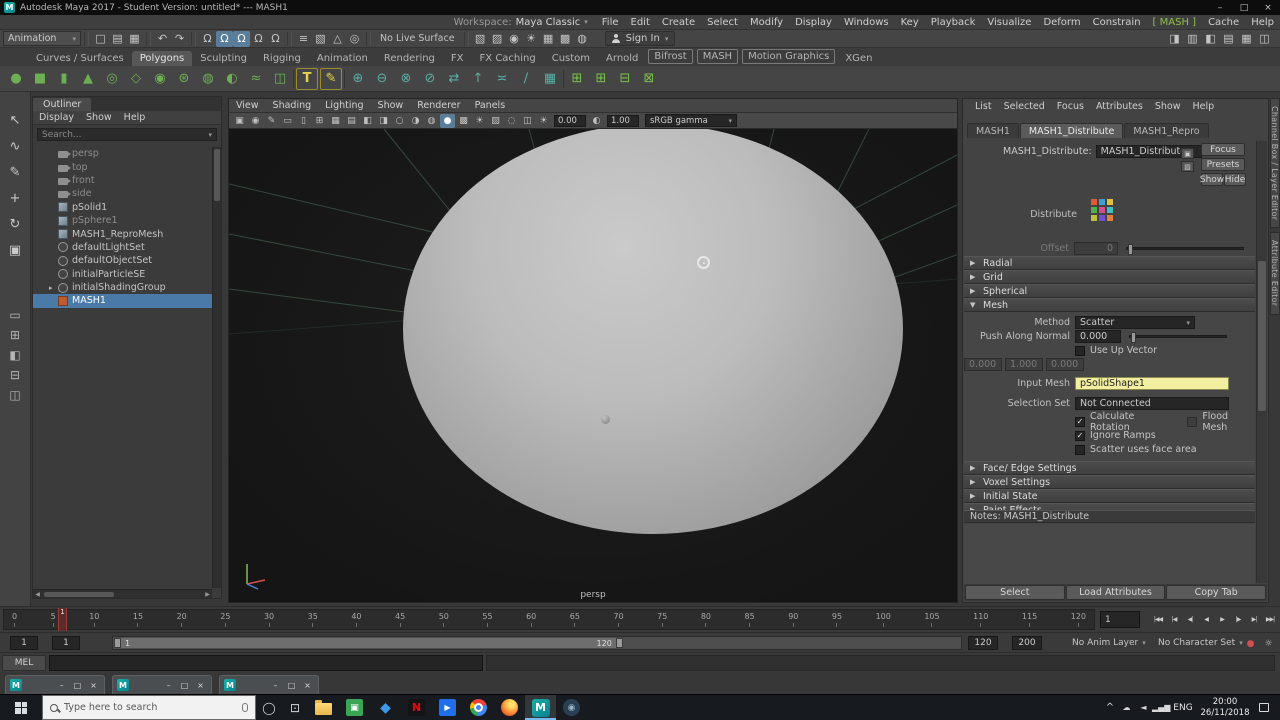 The height and width of the screenshot is (720, 1280). What do you see at coordinates (15, 172) in the screenshot?
I see `paint-select-tool: ✎` at bounding box center [15, 172].